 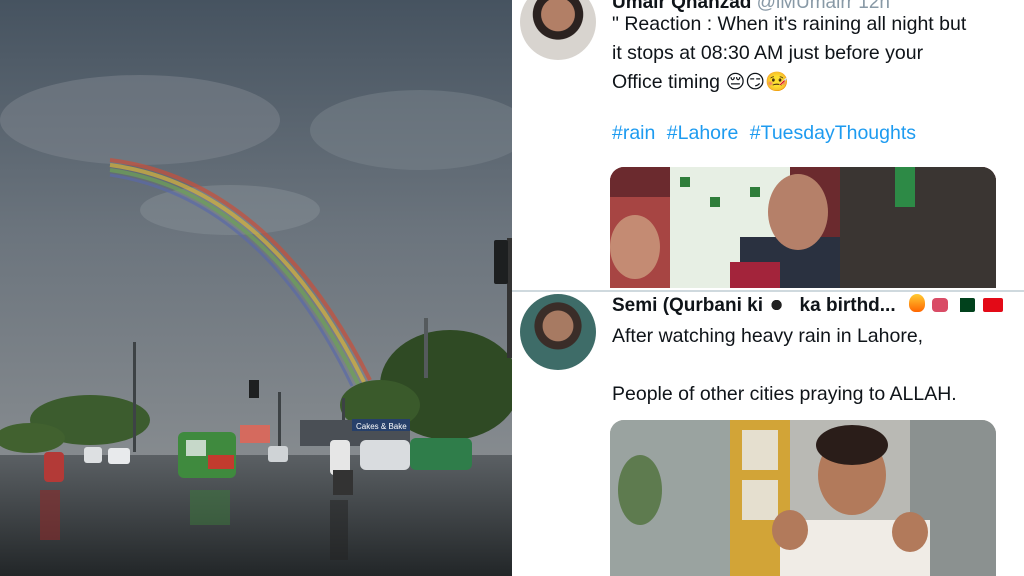 I want to click on hashtag-list: #rain #Lahore #TuesdayThoughts, so click(x=767, y=133).